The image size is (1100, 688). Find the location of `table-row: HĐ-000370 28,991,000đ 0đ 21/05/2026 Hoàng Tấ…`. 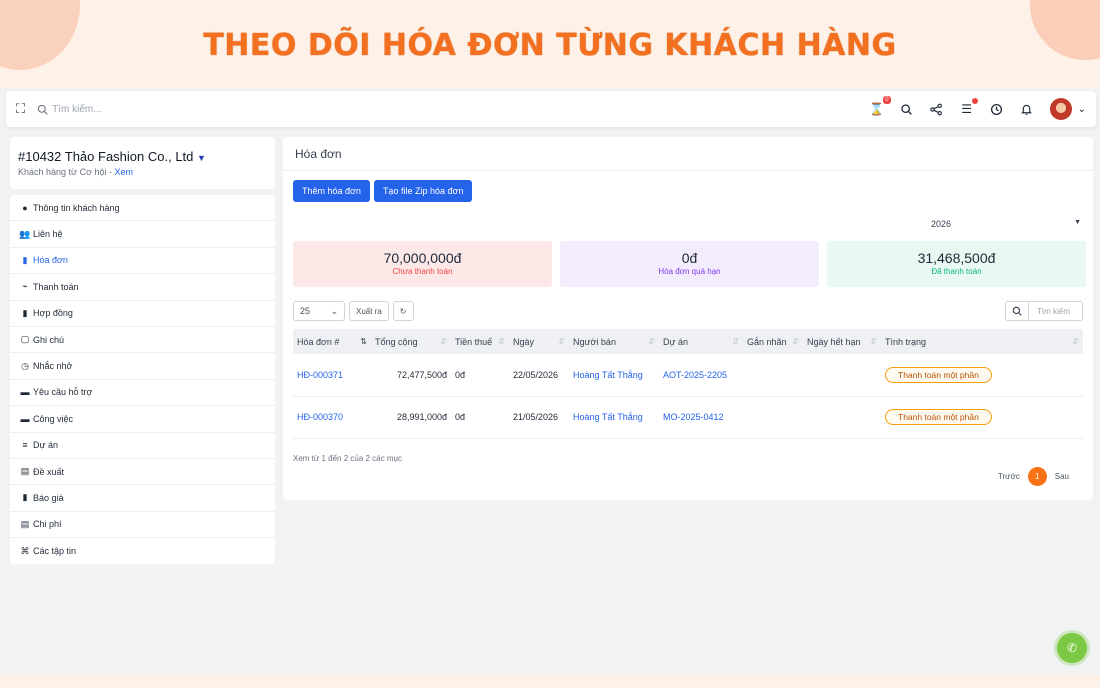

table-row: HĐ-000370 28,991,000đ 0đ 21/05/2026 Hoàng Tấ… is located at coordinates (688, 417).